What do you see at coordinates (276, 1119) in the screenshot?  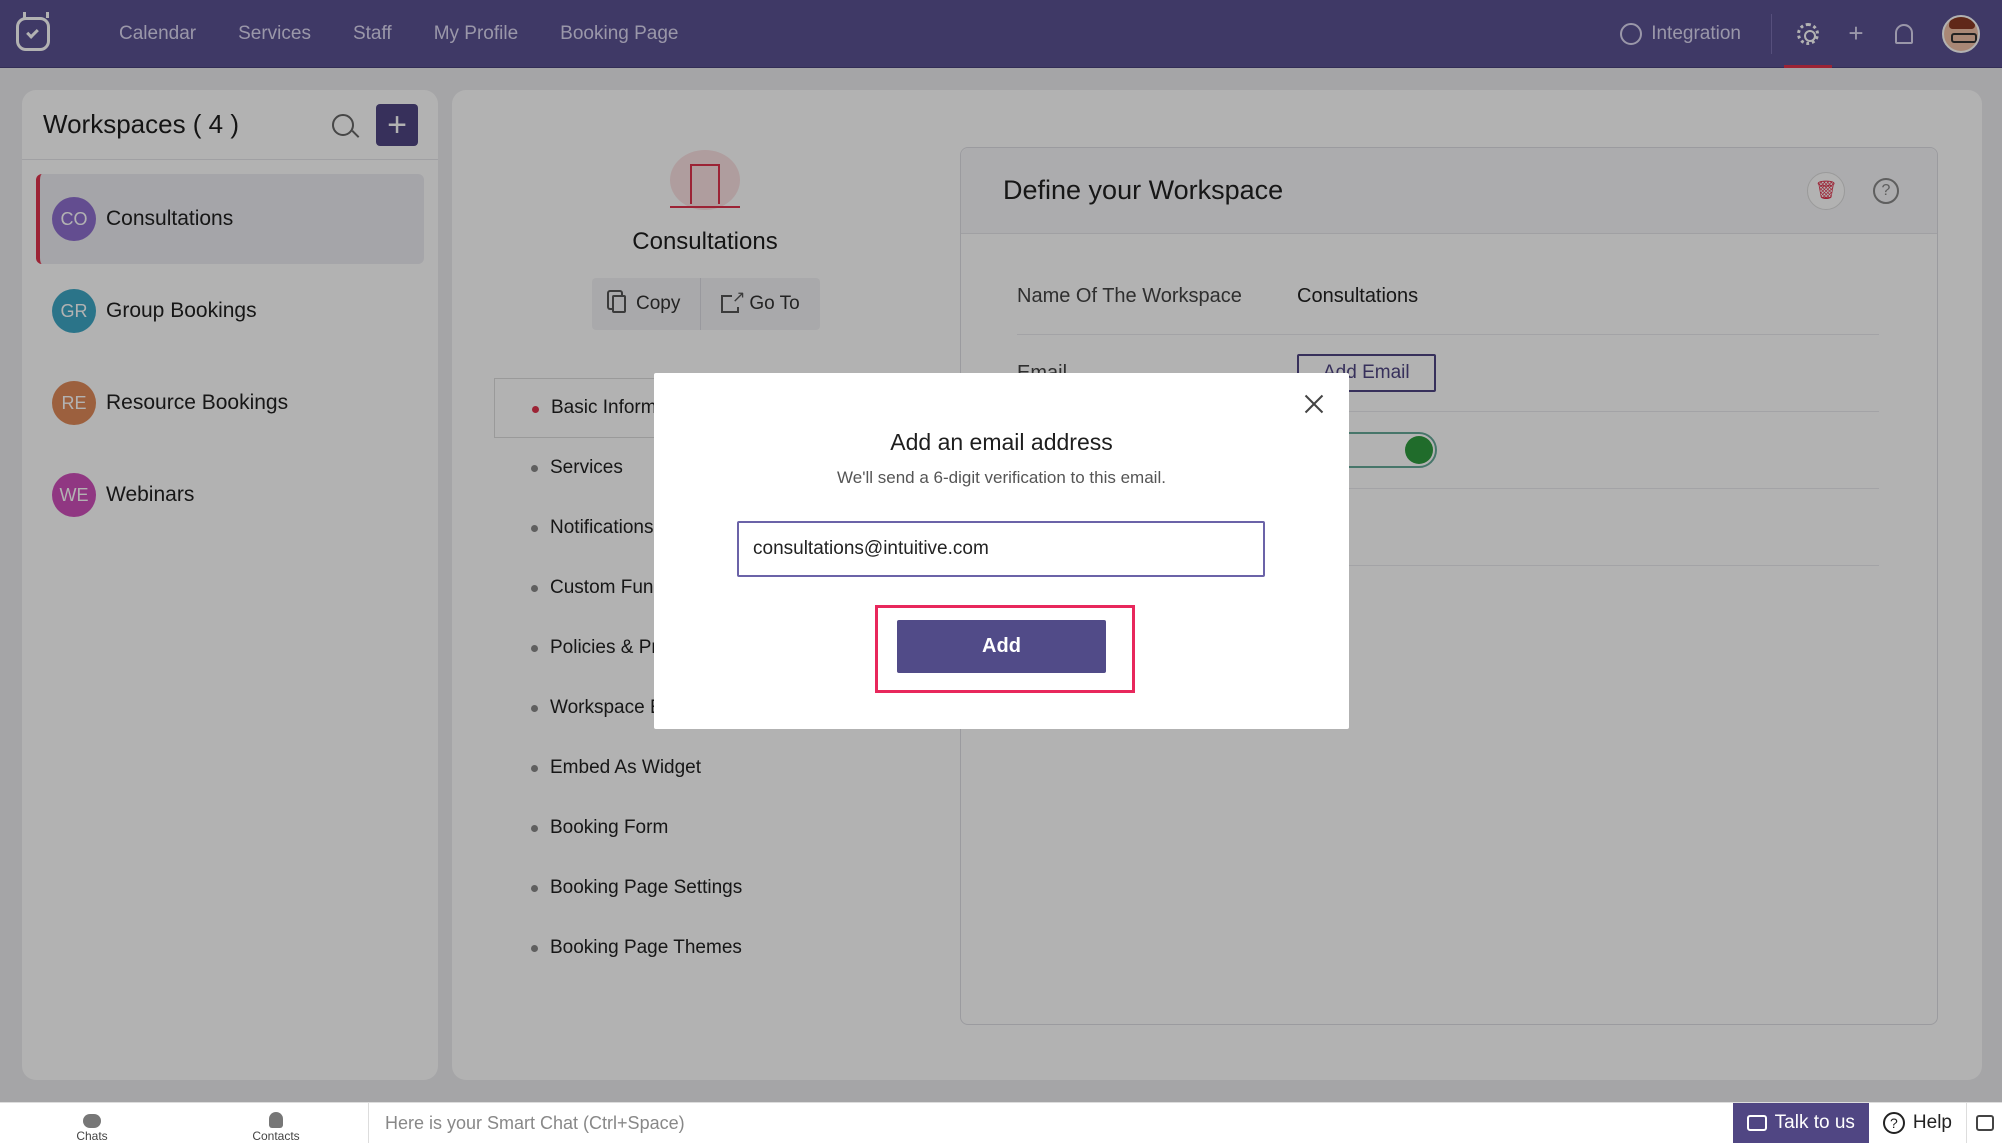 I see `person-icon` at bounding box center [276, 1119].